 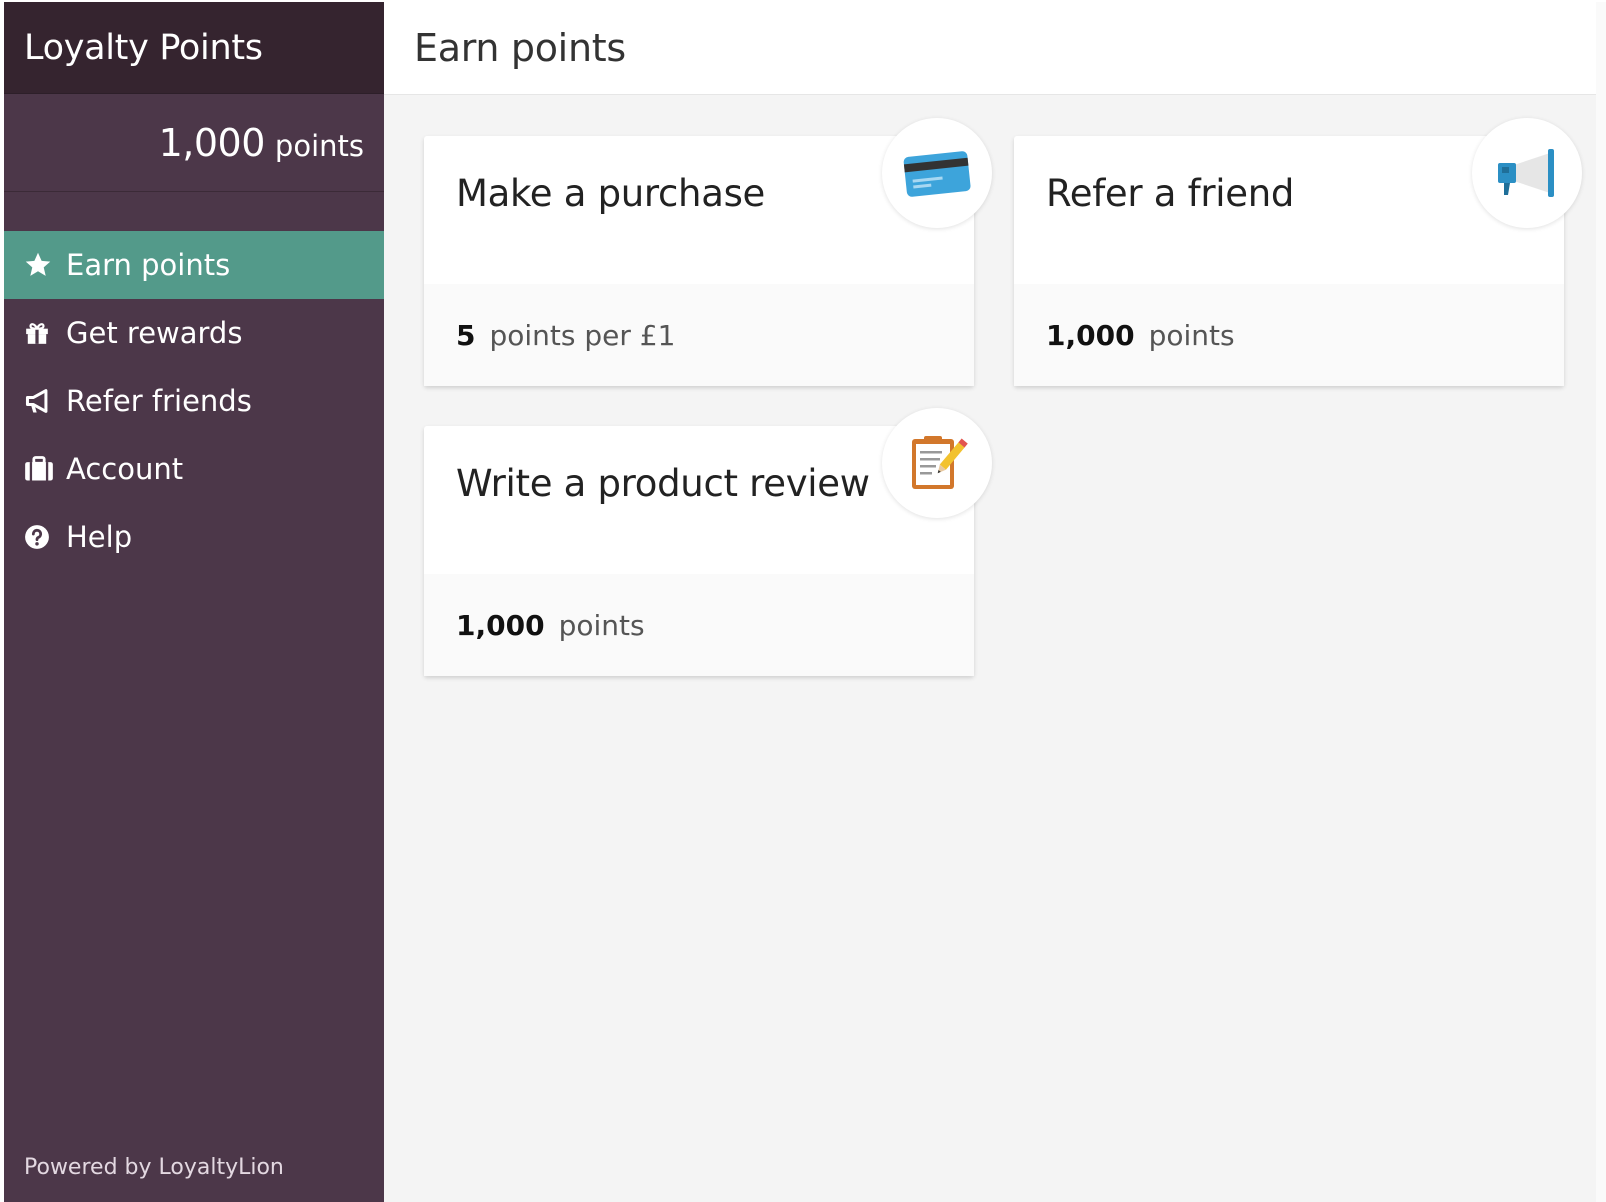 What do you see at coordinates (212, 142) in the screenshot?
I see `points-balance-value: 1,000` at bounding box center [212, 142].